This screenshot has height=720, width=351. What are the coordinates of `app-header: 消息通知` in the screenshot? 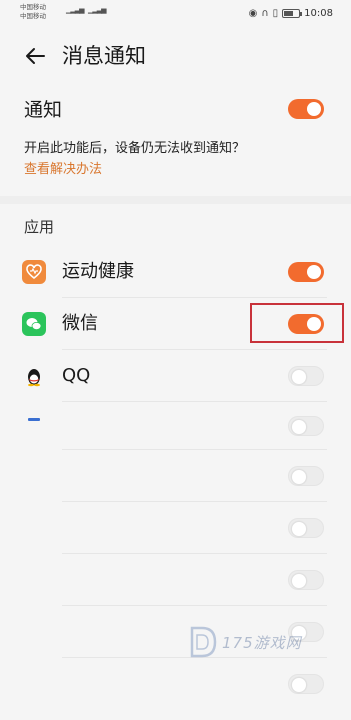 It's located at (175, 56).